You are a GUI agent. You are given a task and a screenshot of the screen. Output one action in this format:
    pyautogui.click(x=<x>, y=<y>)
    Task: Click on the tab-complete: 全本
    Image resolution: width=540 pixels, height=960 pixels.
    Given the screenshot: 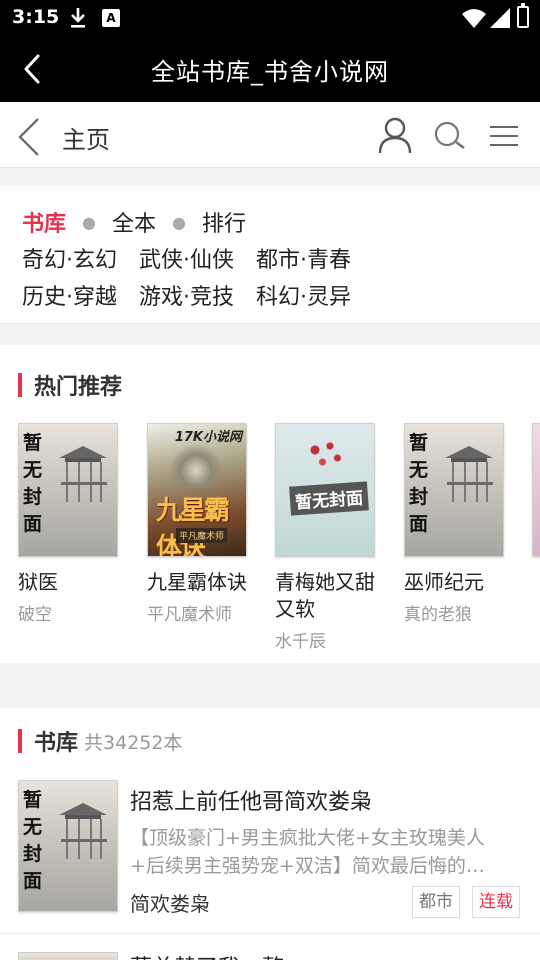 What is the action you would take?
    pyautogui.click(x=134, y=224)
    